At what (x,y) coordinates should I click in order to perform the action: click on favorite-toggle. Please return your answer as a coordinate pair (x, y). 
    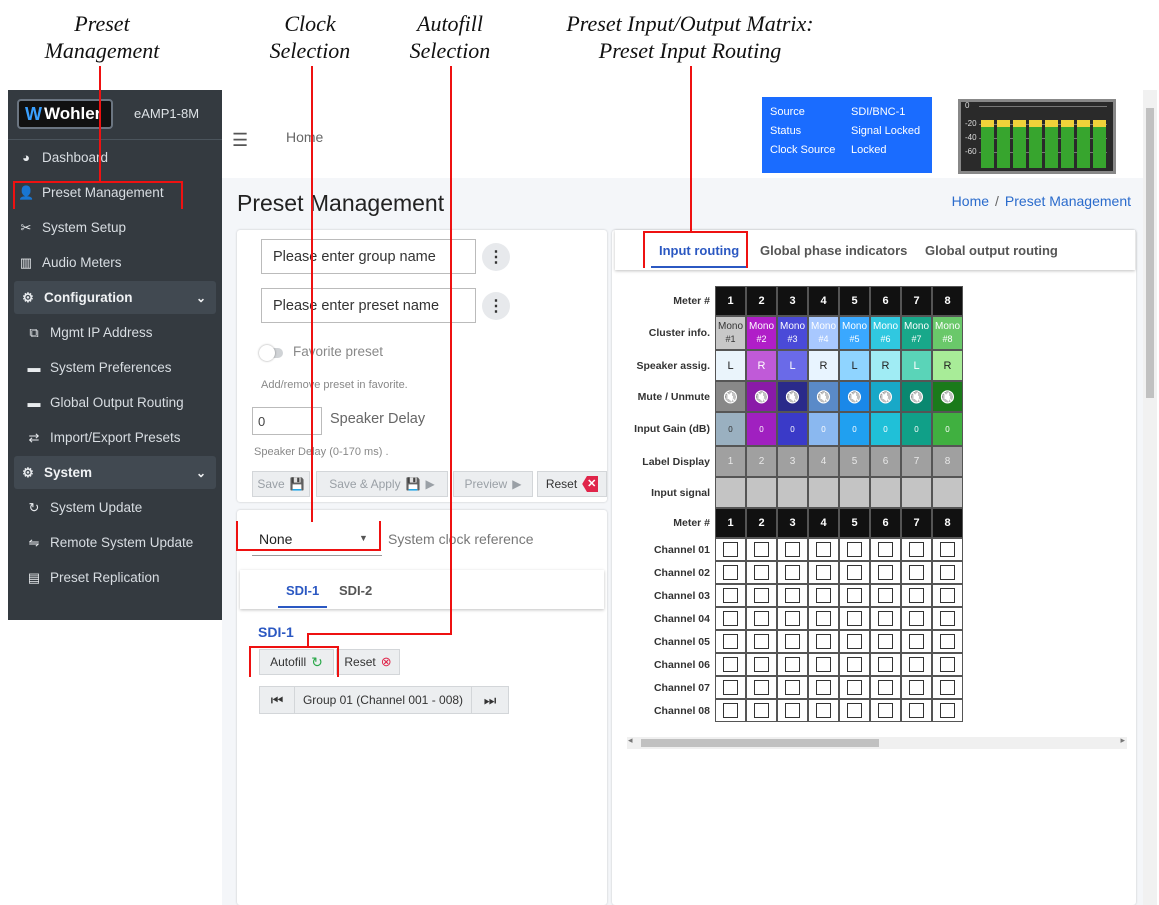
    Looking at the image, I should click on (271, 353).